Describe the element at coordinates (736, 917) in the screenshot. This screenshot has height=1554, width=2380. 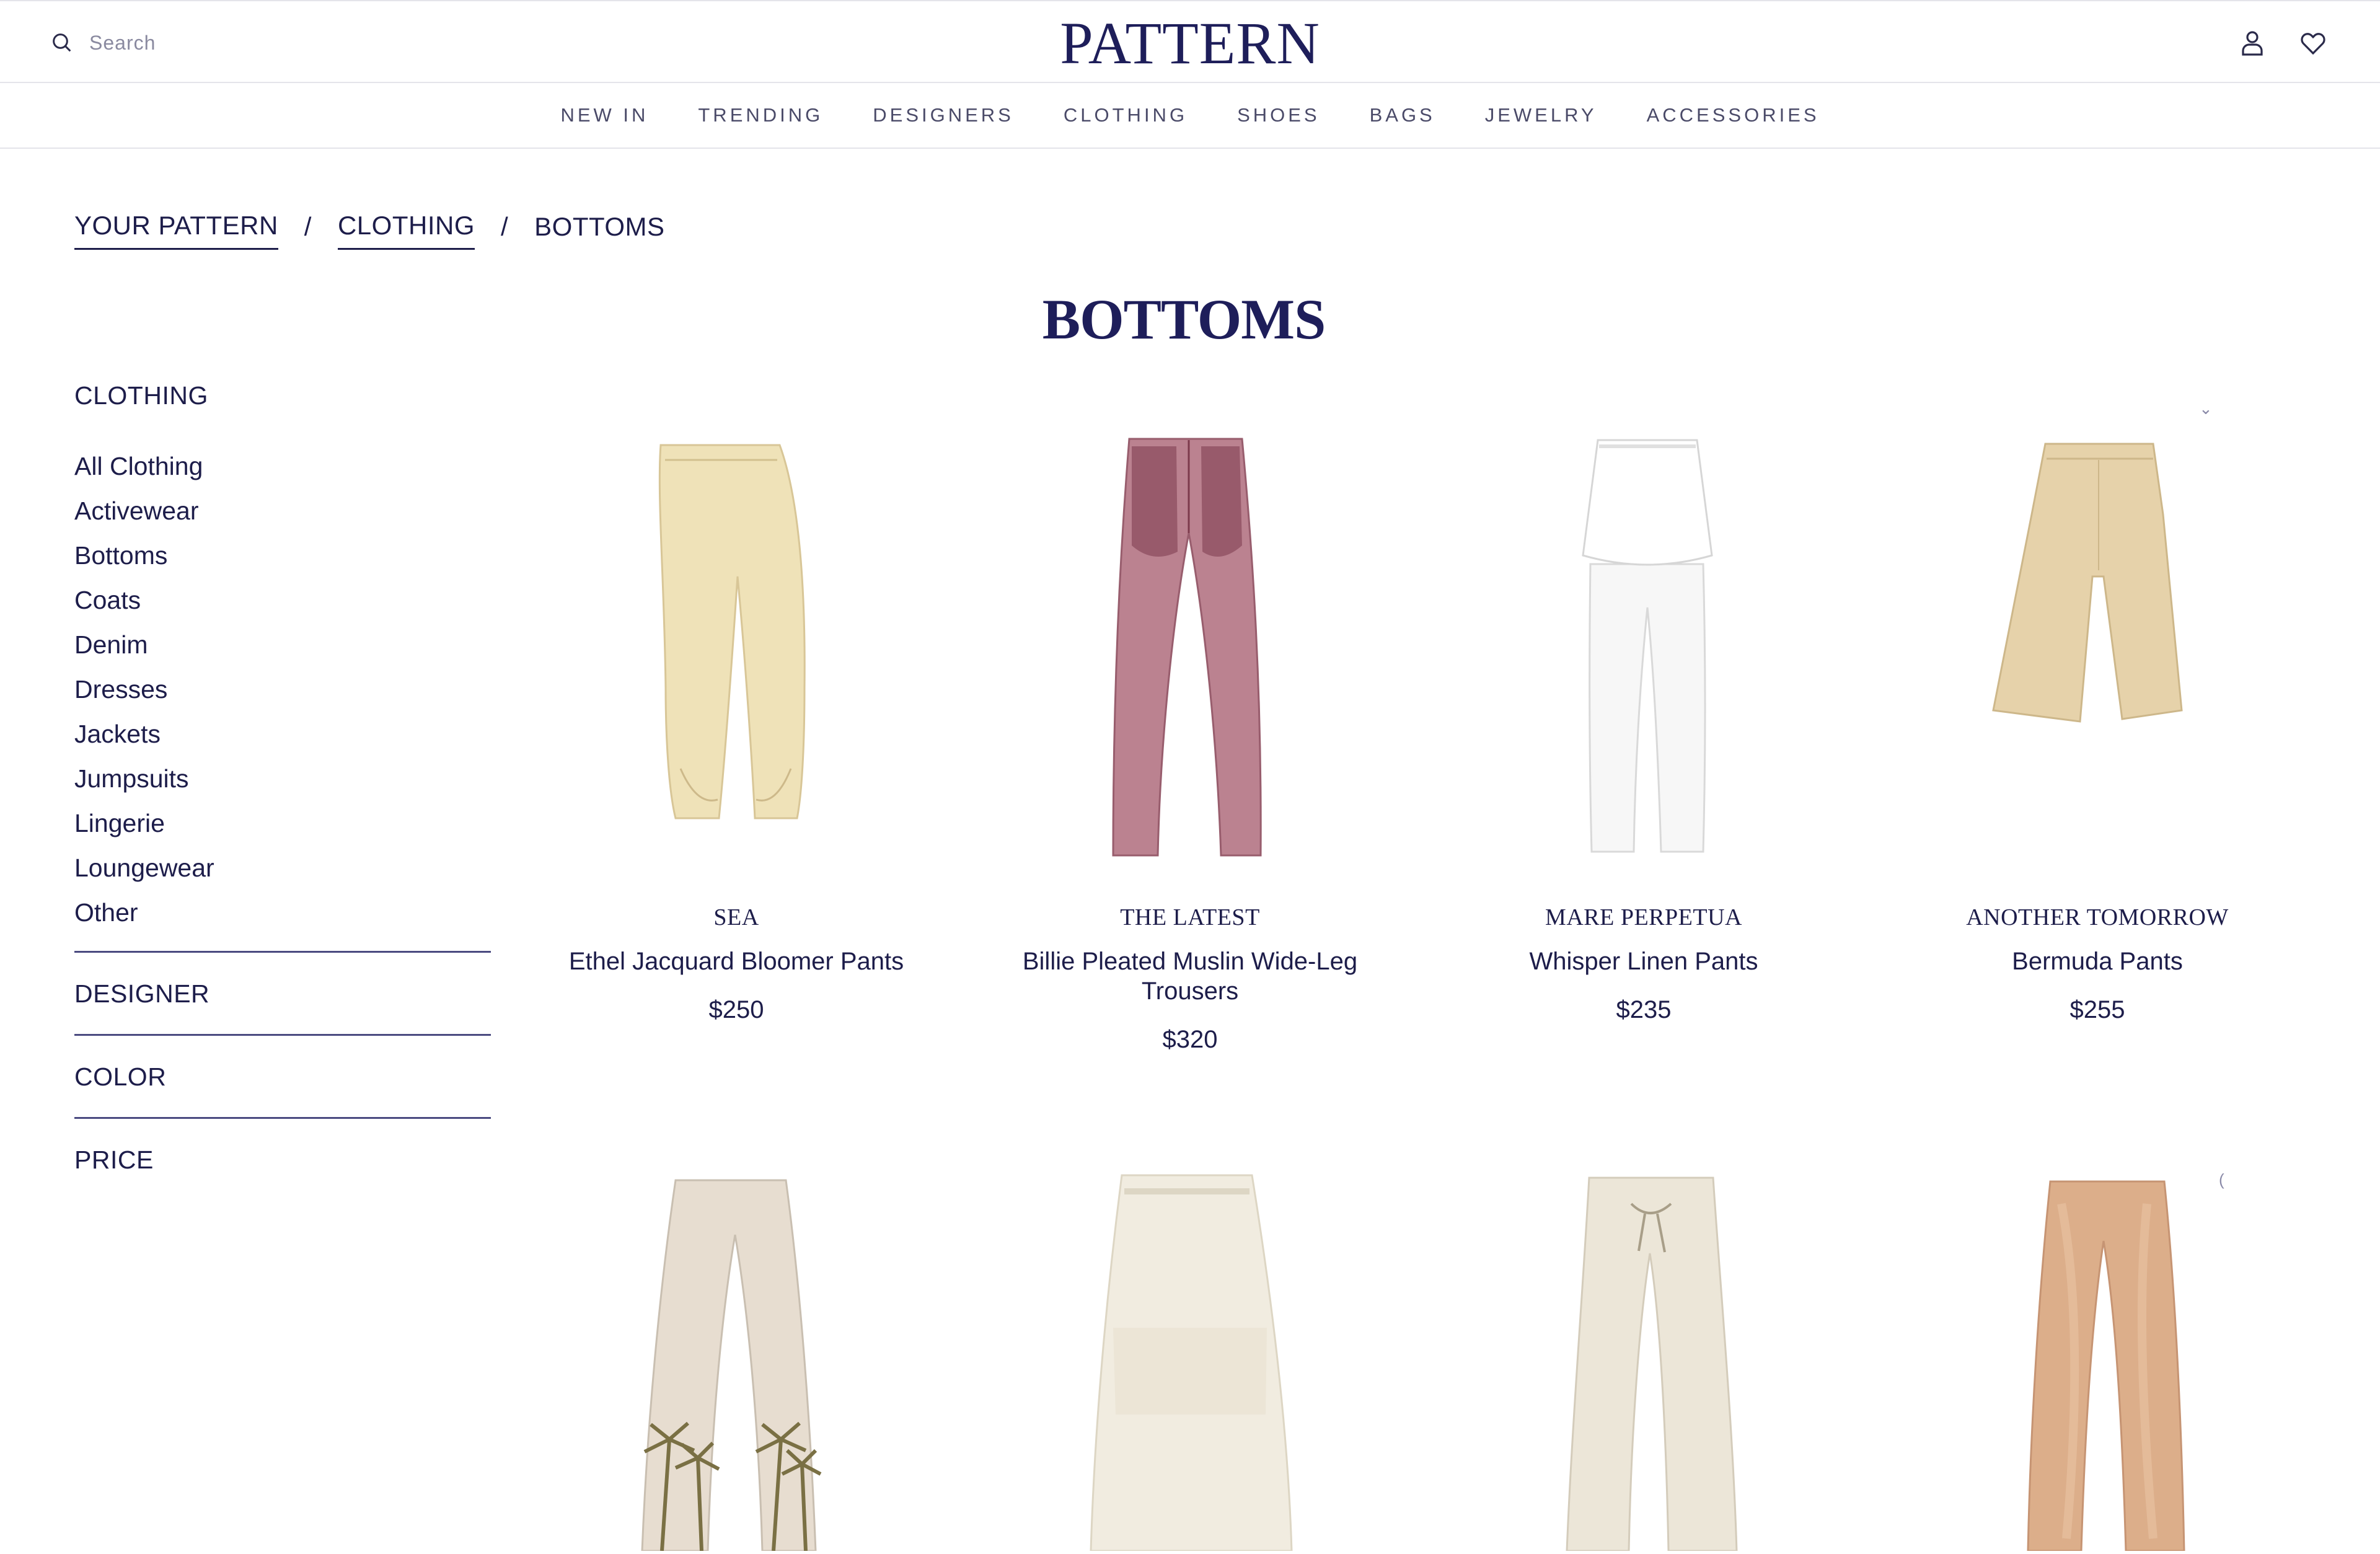
I see `product-brand: SEA` at that location.